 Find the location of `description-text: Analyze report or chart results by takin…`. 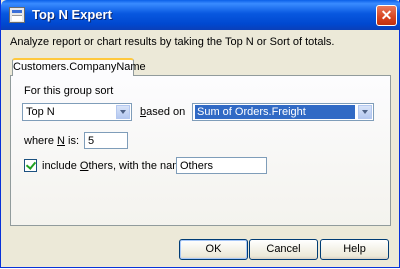

description-text: Analyze report or chart results by takin… is located at coordinates (172, 42).